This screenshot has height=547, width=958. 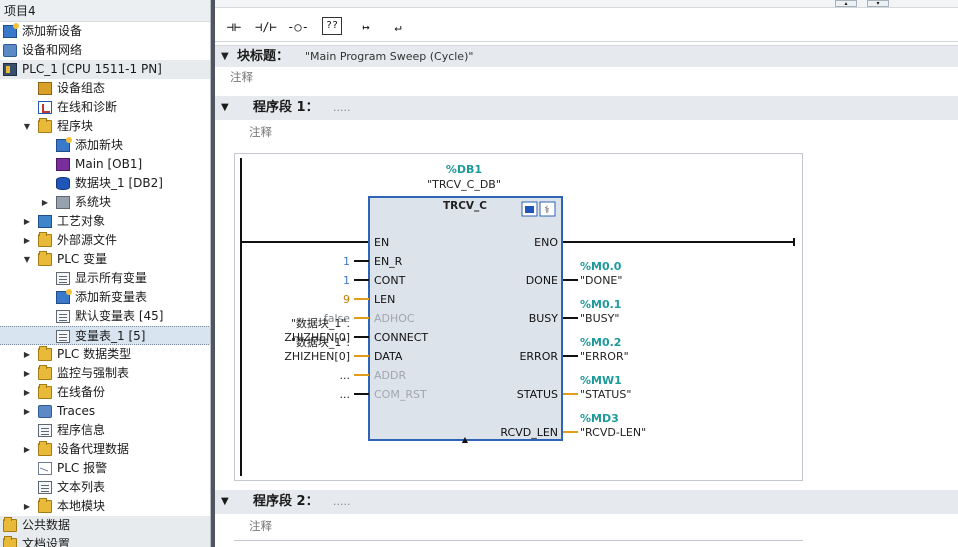 What do you see at coordinates (586, 526) in the screenshot?
I see `network-2-comment-row: 注释` at bounding box center [586, 526].